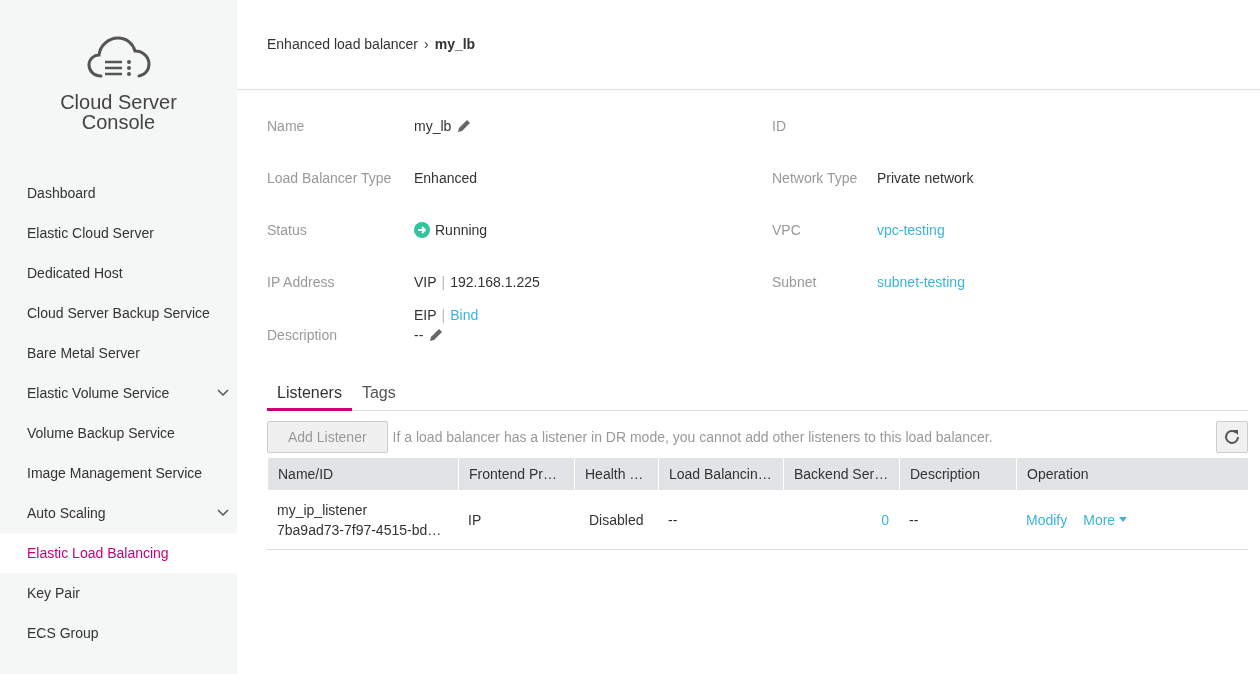  What do you see at coordinates (1132, 474) in the screenshot?
I see `column-header: Operation` at bounding box center [1132, 474].